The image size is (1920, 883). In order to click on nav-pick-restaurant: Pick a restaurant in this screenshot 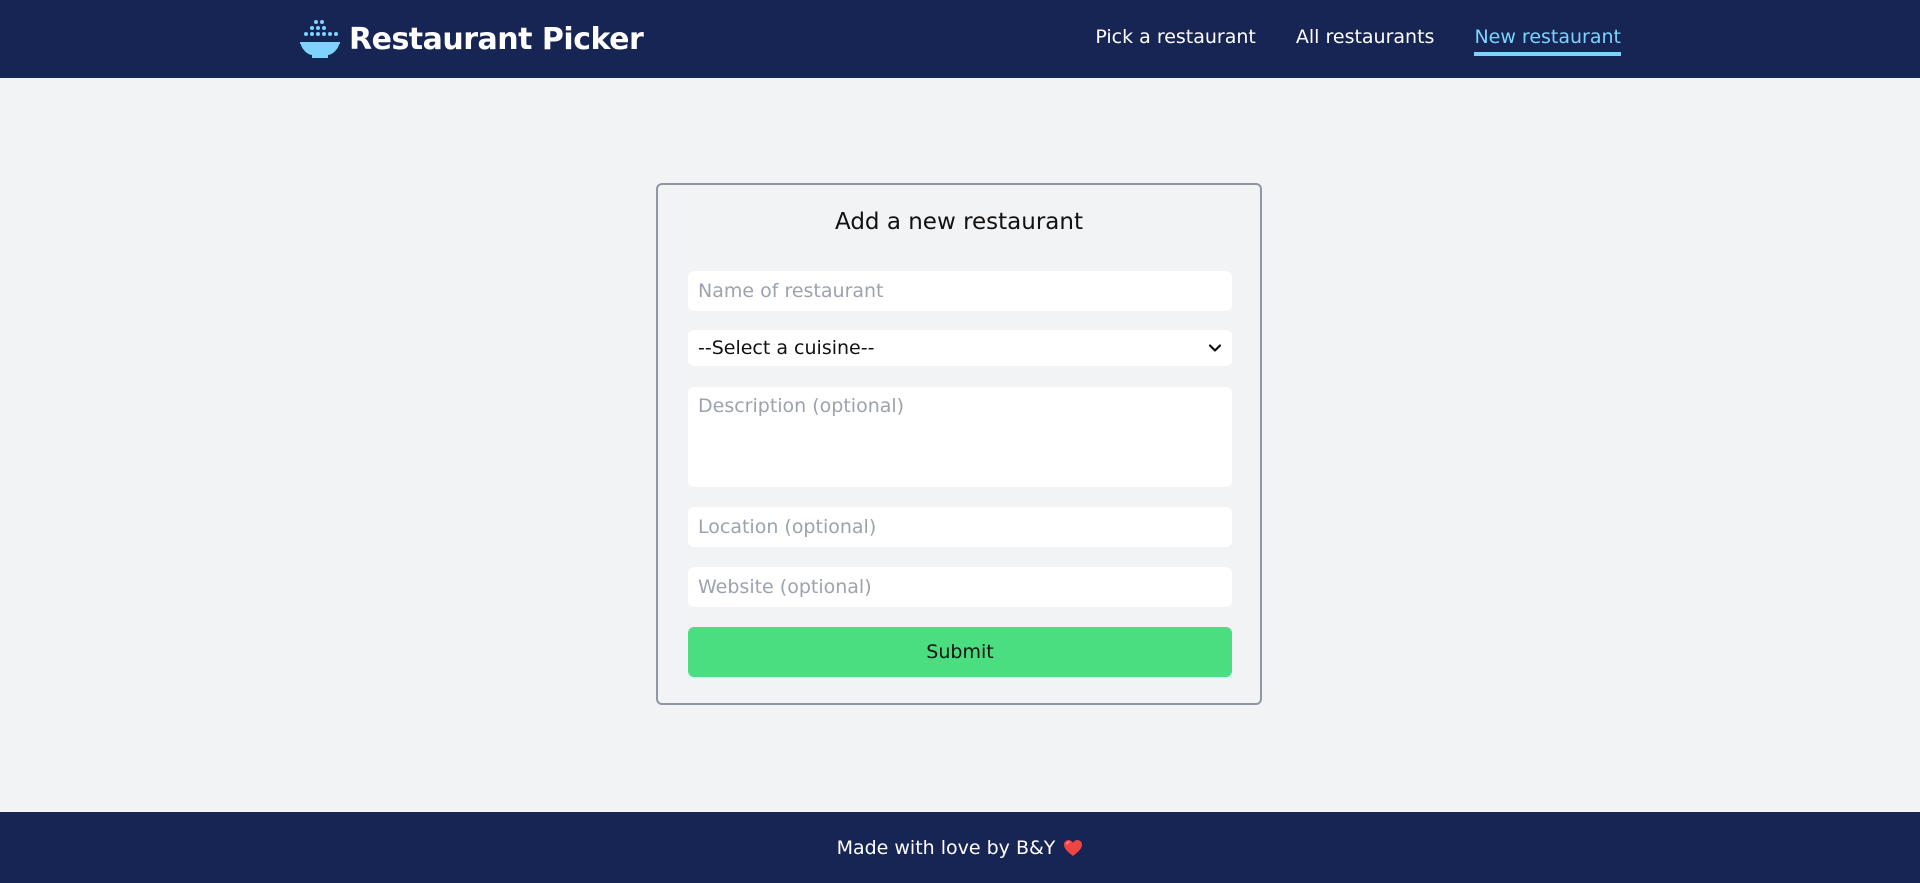, I will do `click(1175, 41)`.